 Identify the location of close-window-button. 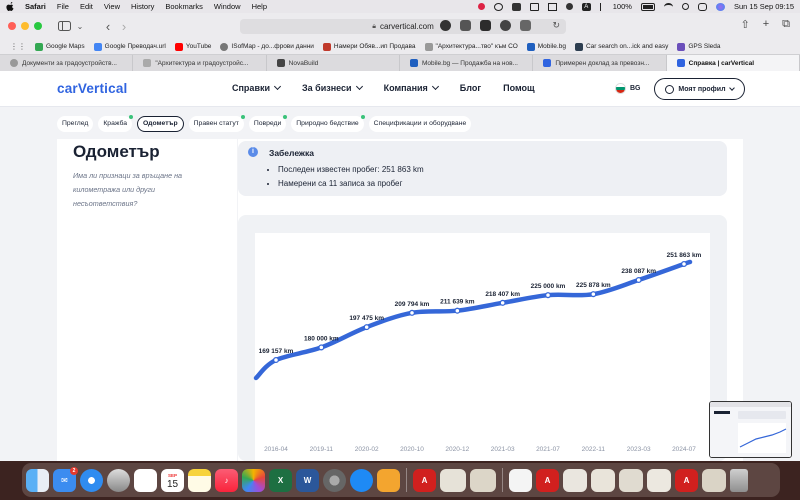
(12, 26).